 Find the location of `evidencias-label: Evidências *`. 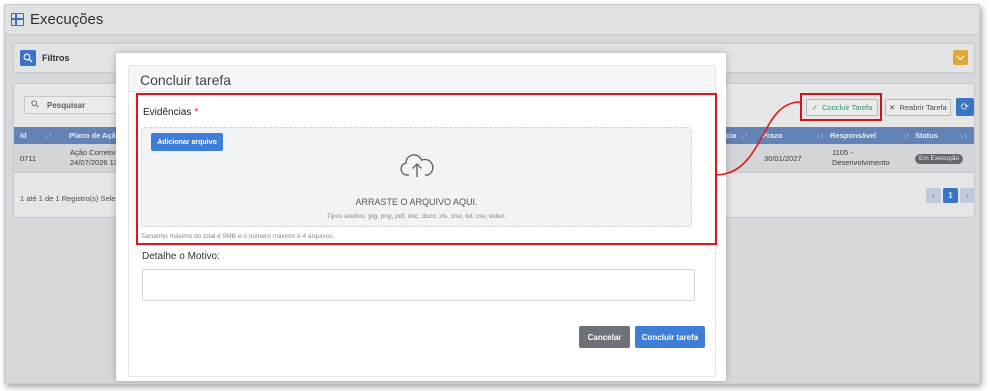

evidencias-label: Evidências * is located at coordinates (170, 112).